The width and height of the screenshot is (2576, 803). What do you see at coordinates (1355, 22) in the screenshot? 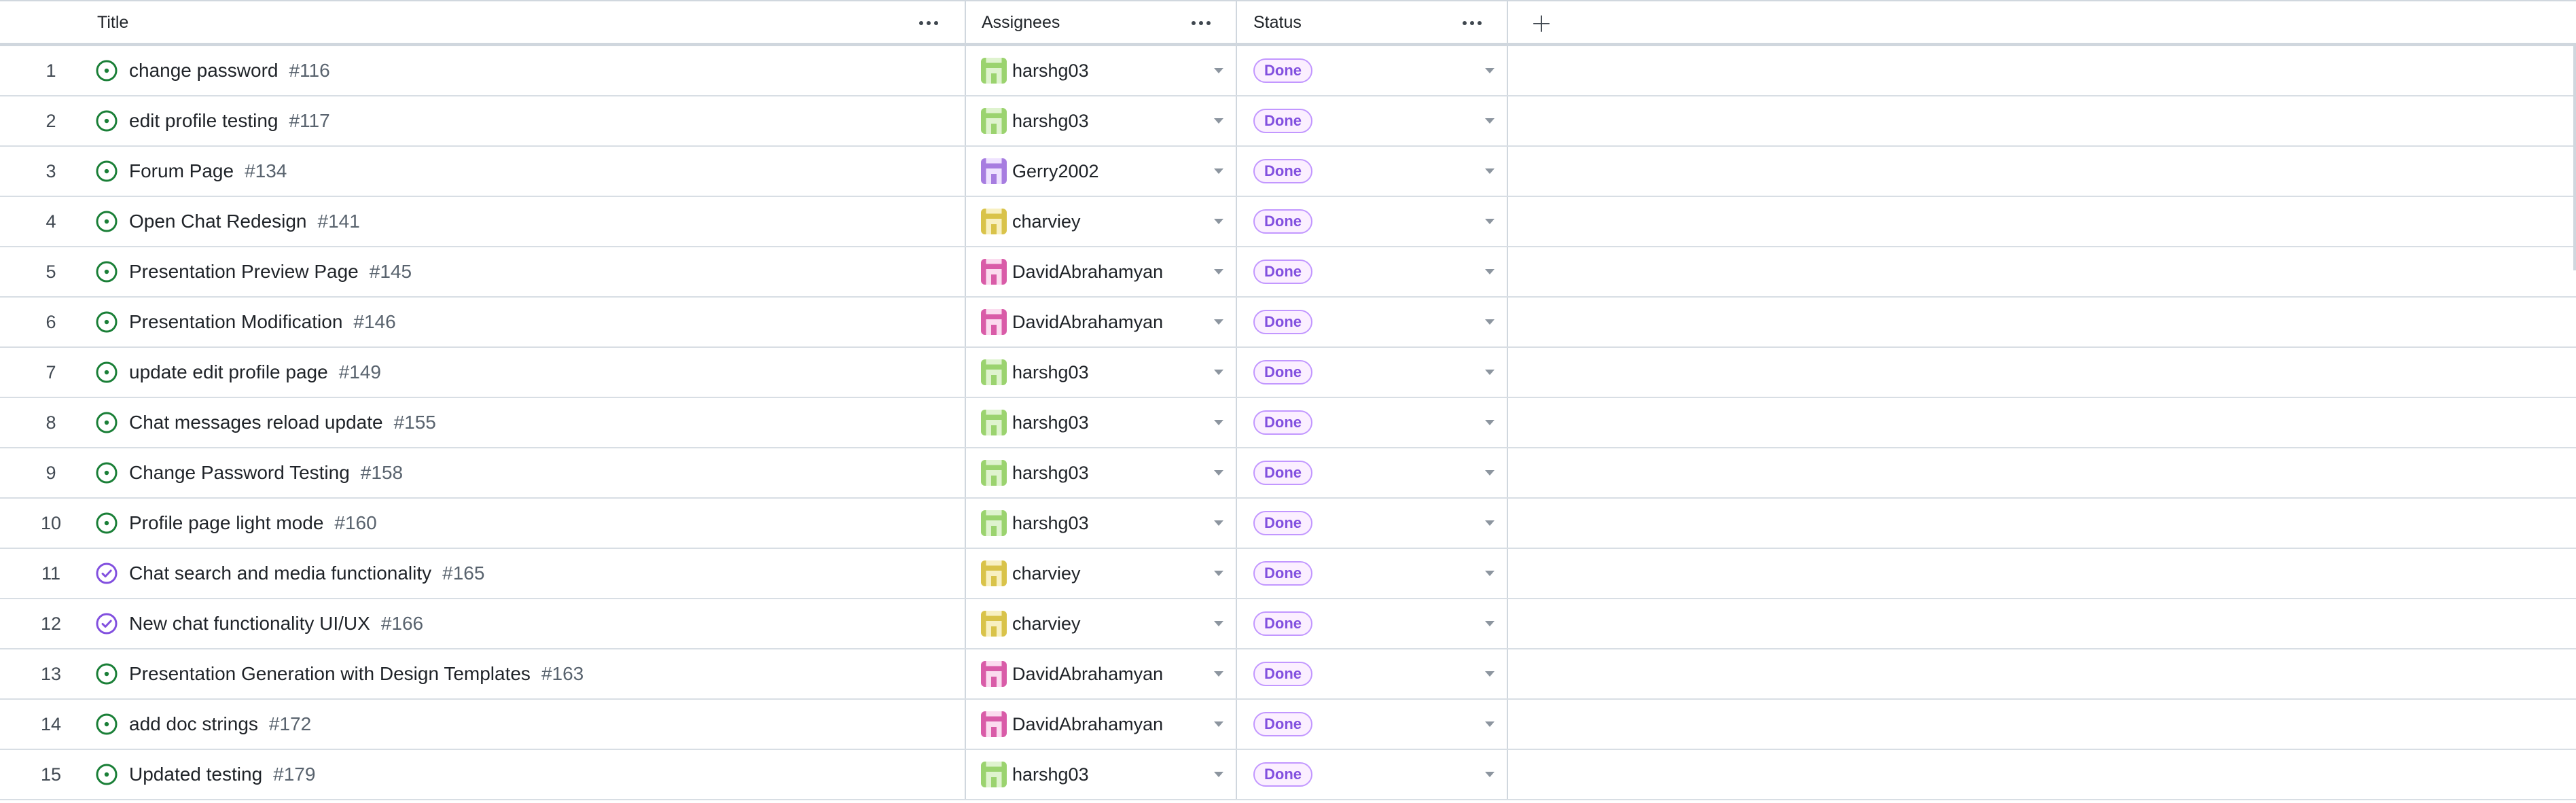
I see `column-header-status: Status` at bounding box center [1355, 22].